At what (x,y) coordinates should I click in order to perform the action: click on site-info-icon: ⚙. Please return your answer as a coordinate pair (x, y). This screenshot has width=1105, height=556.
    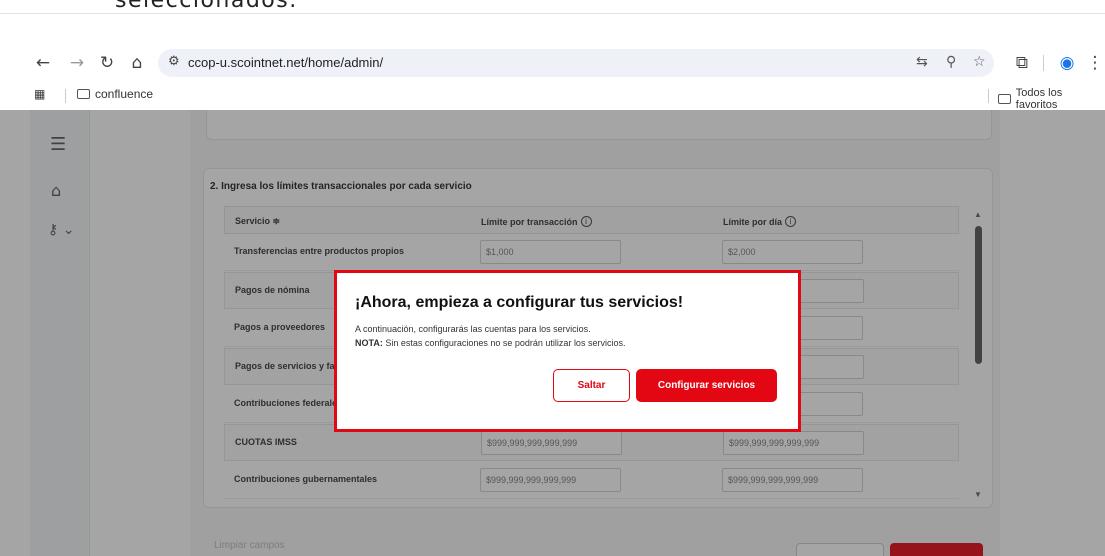
    Looking at the image, I should click on (174, 61).